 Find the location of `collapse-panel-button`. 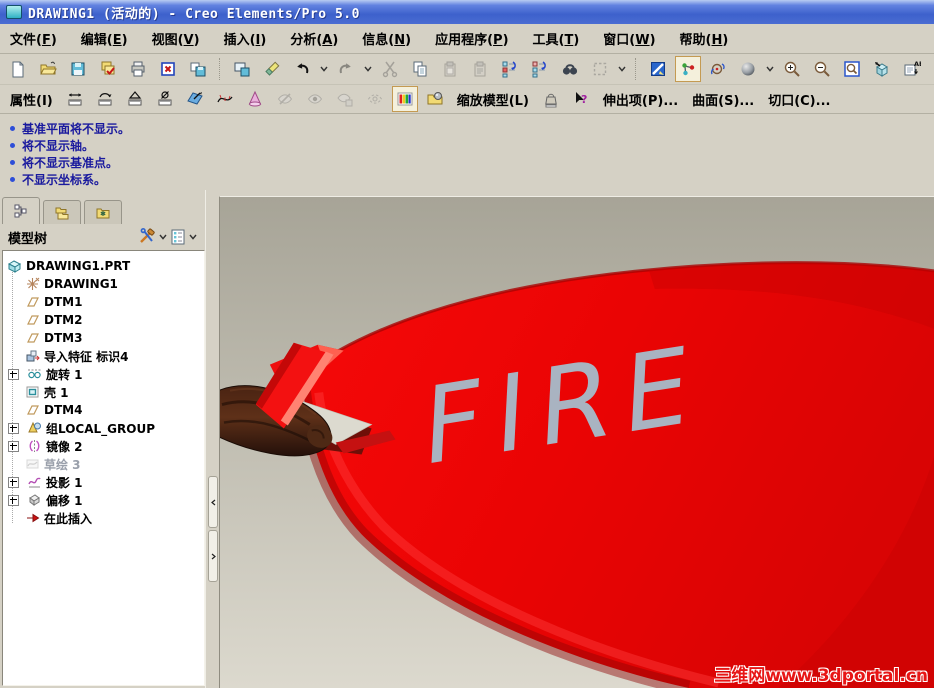

collapse-panel-button is located at coordinates (213, 502).